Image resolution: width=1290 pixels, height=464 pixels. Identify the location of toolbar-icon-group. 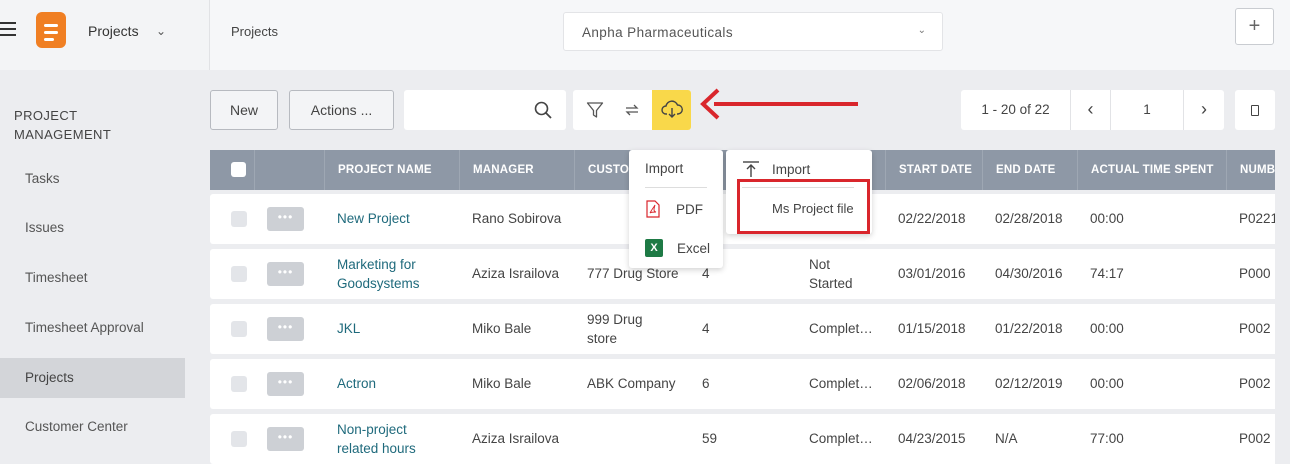
(632, 110).